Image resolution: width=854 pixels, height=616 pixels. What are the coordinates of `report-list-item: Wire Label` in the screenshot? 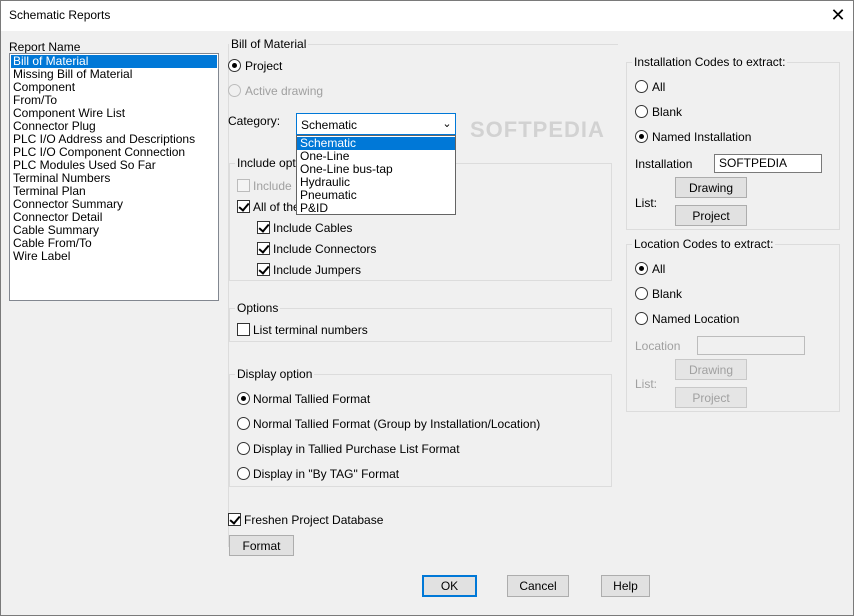 It's located at (114, 256).